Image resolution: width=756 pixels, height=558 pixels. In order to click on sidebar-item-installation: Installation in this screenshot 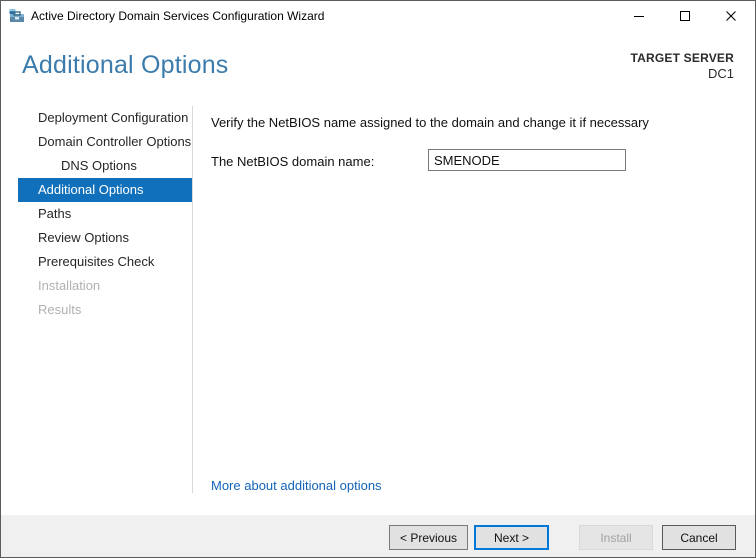, I will do `click(69, 285)`.